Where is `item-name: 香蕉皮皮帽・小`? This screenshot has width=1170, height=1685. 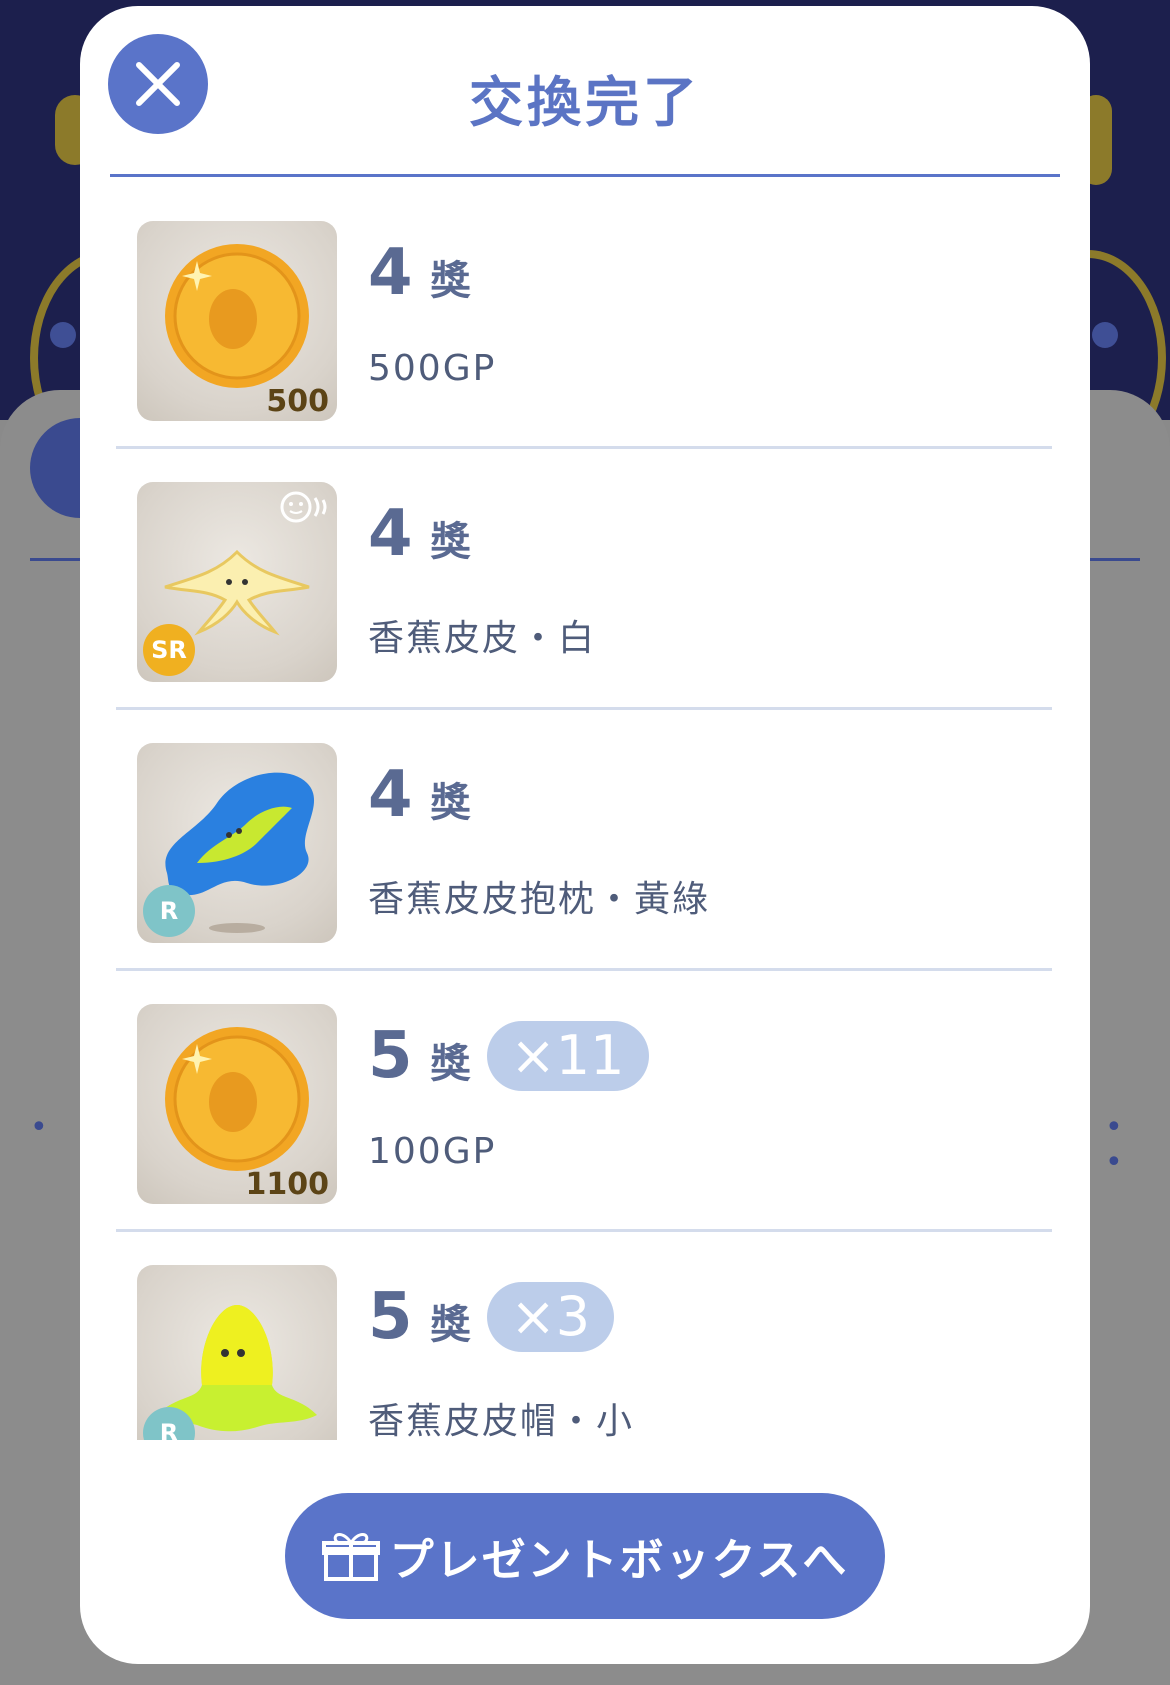 item-name: 香蕉皮皮帽・小 is located at coordinates (501, 1420).